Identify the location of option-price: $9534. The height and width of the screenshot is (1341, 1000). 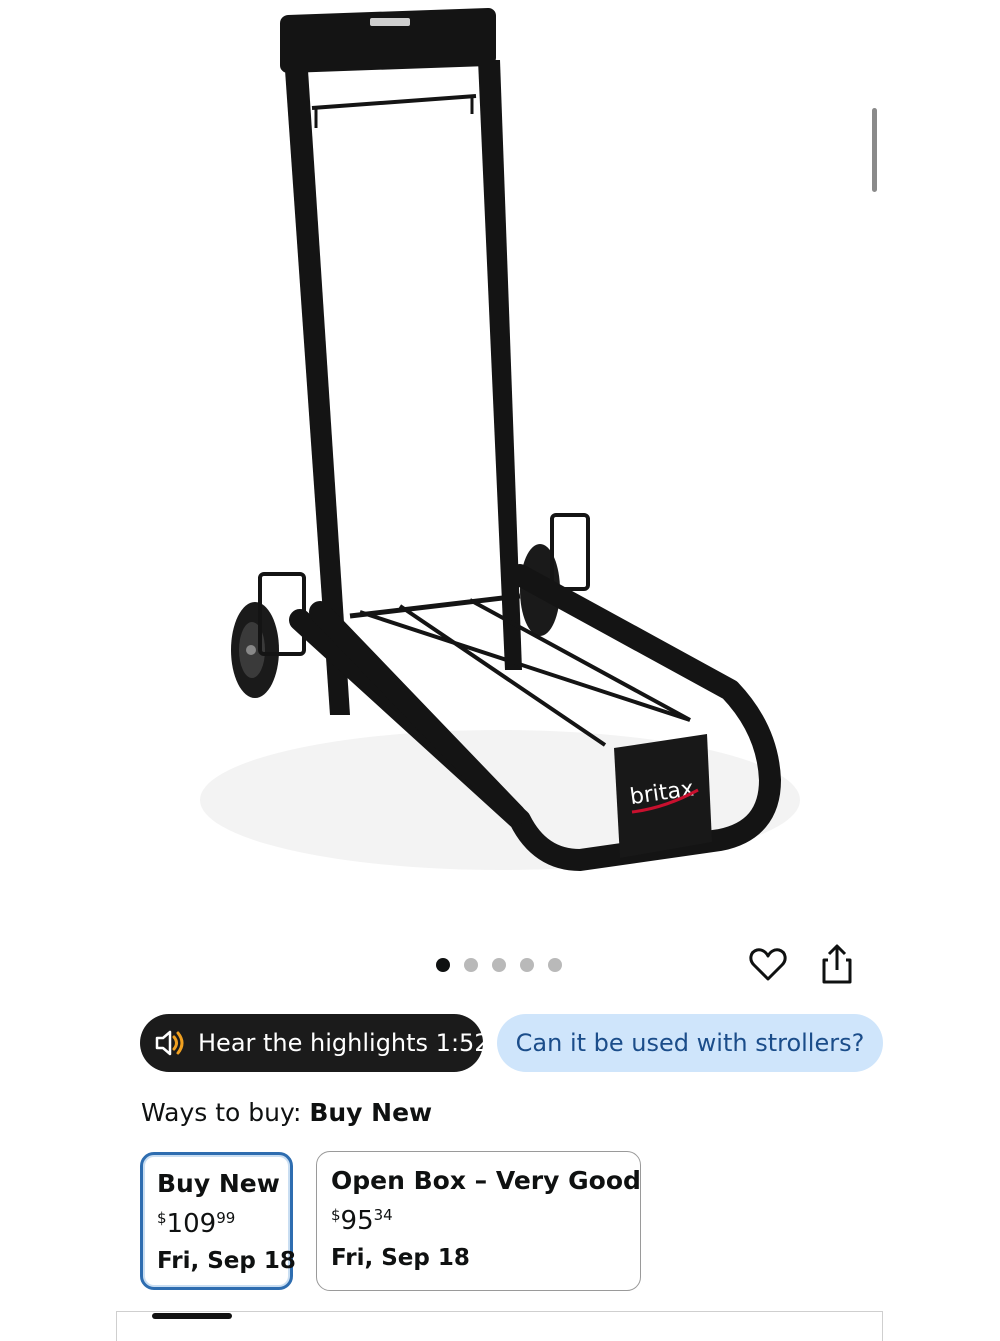
(478, 1219).